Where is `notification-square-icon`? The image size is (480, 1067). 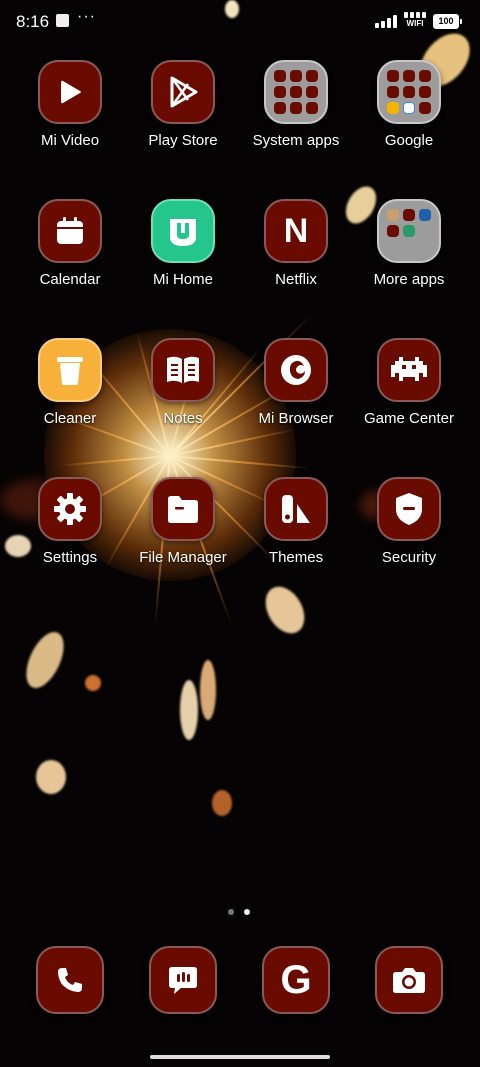 notification-square-icon is located at coordinates (62, 20).